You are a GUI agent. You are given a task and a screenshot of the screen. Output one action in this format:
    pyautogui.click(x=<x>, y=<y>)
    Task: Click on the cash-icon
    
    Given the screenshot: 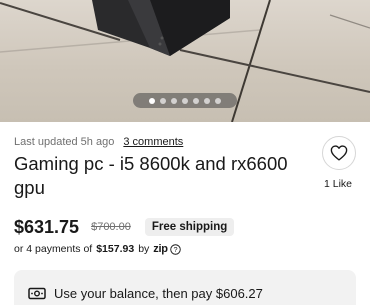 What is the action you would take?
    pyautogui.click(x=37, y=293)
    